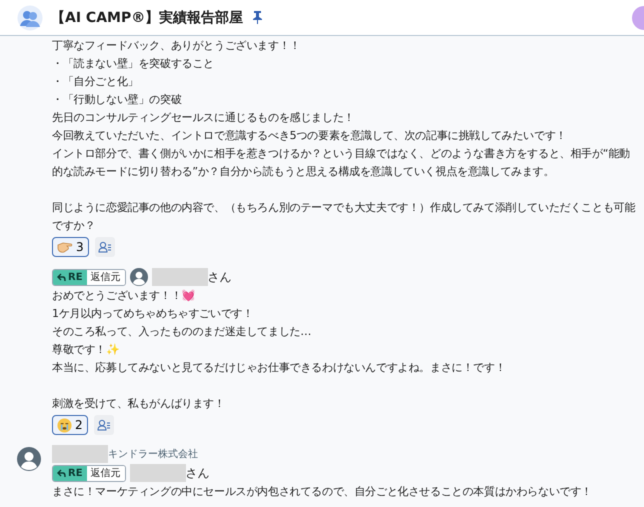  What do you see at coordinates (86, 350) in the screenshot?
I see `message-line: 尊敬です！✨` at bounding box center [86, 350].